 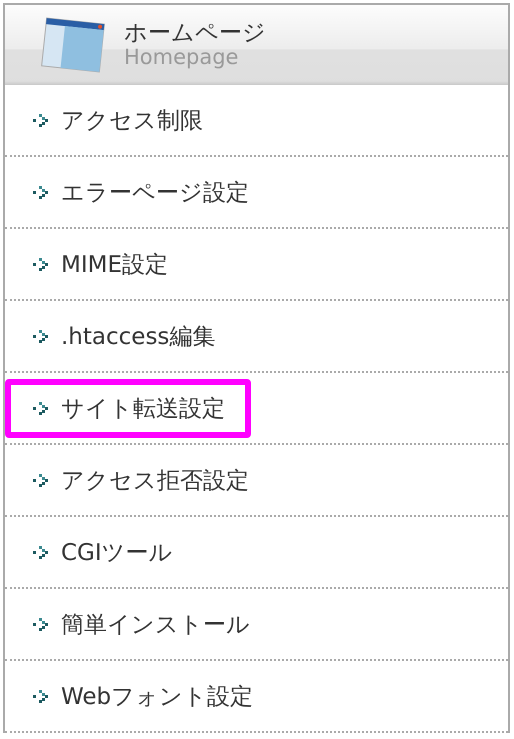 I want to click on menu-item: アクセス拒否設定, so click(x=135, y=480).